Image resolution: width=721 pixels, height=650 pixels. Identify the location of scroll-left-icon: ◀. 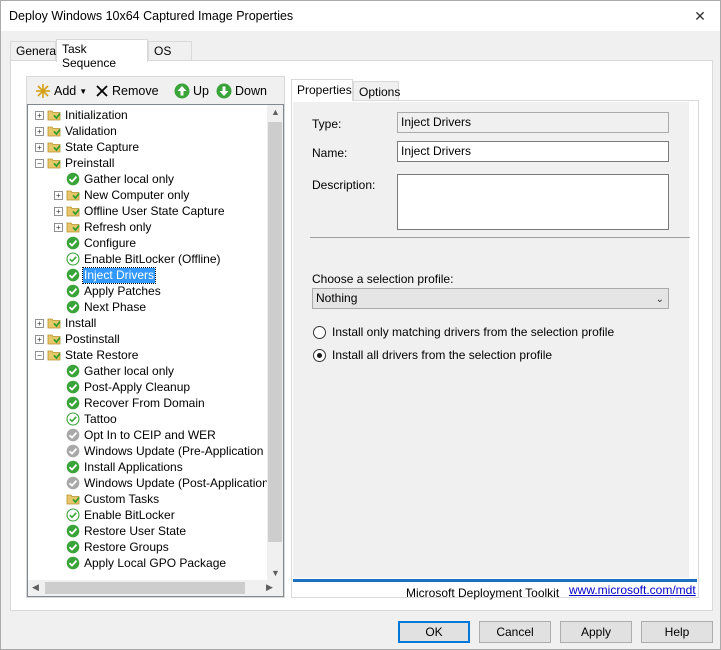
(35, 587).